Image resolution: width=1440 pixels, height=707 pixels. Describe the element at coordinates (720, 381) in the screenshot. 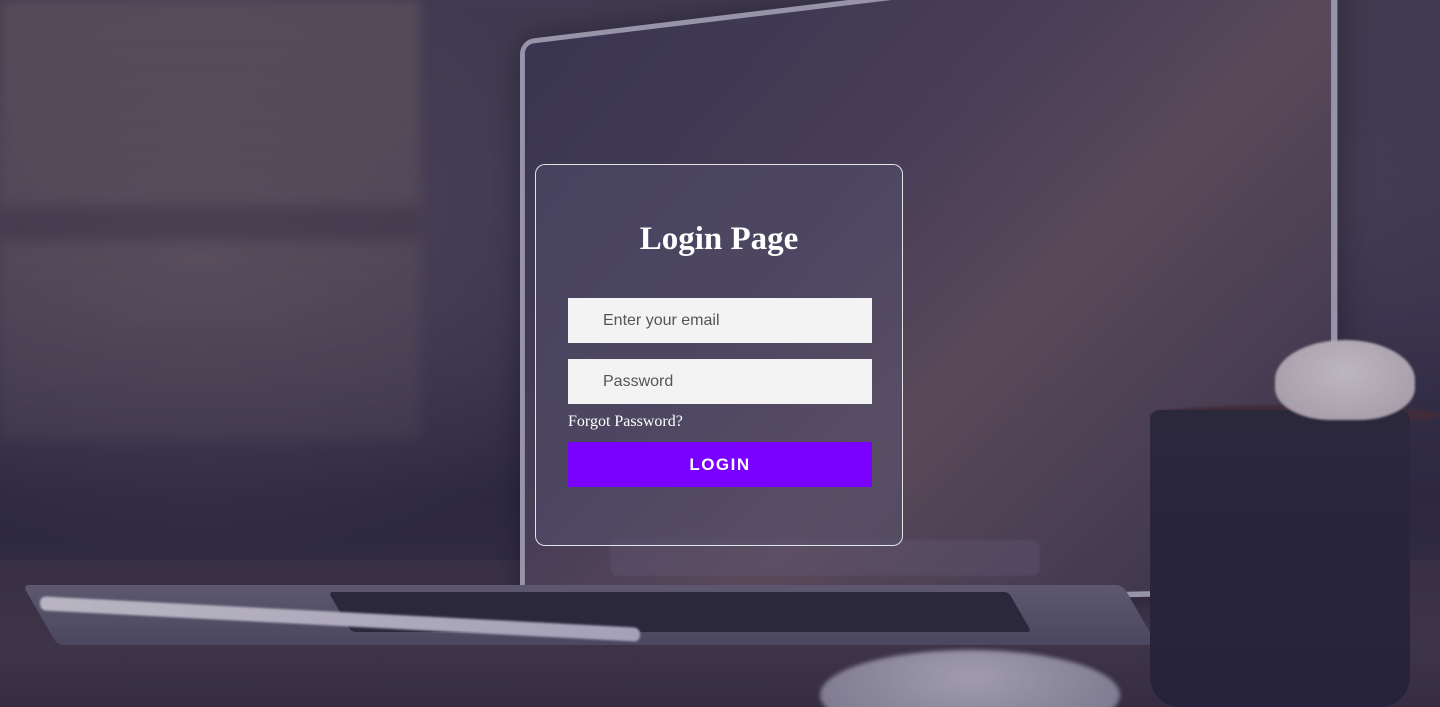

I see `password-field` at that location.